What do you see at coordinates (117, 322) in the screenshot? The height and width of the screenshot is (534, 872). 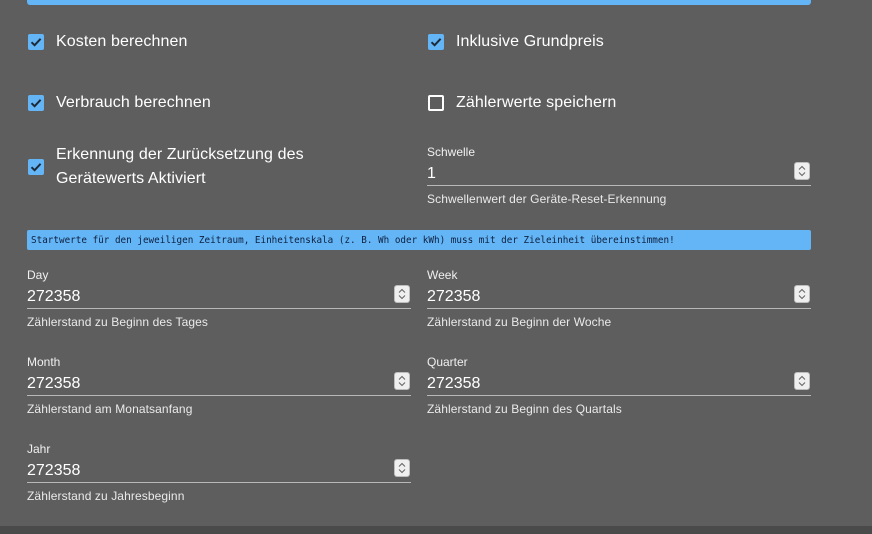 I see `day-helper: Zählerstand zu Beginn des Tages` at bounding box center [117, 322].